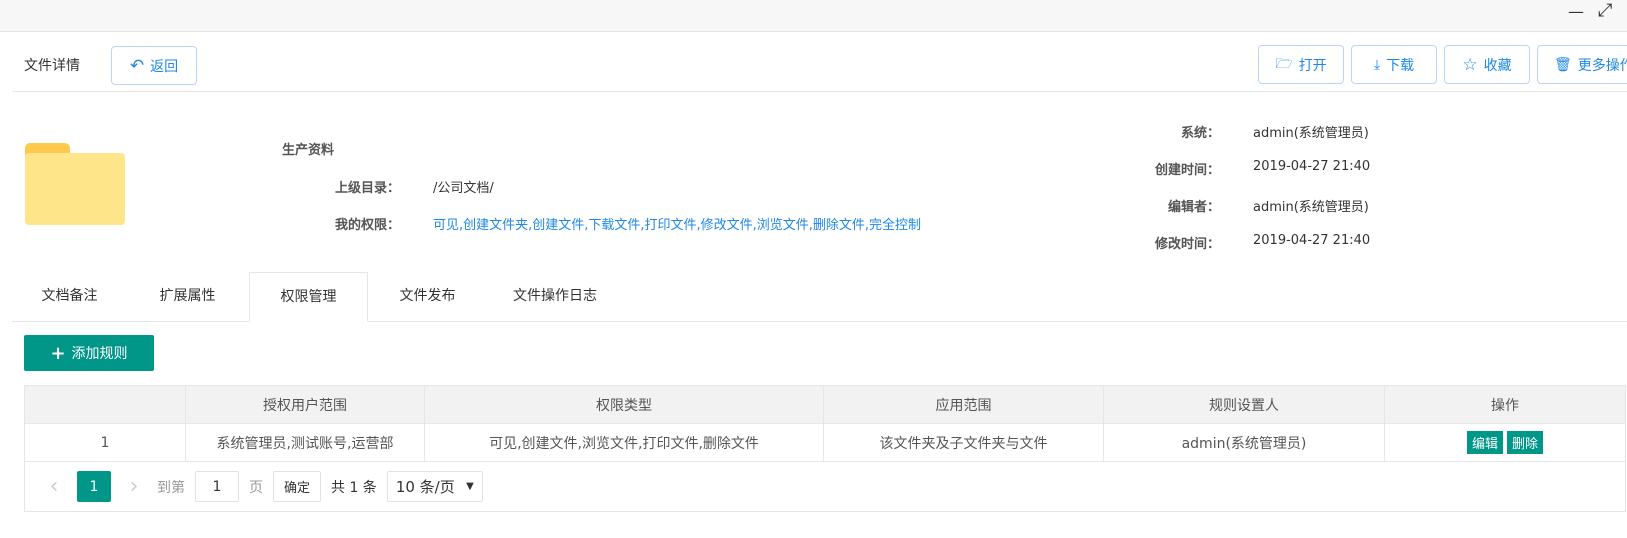 This screenshot has height=538, width=1627. I want to click on table-header-row: 授权用户范围 权限类型 应用范围 规则设置人 操作, so click(825, 404).